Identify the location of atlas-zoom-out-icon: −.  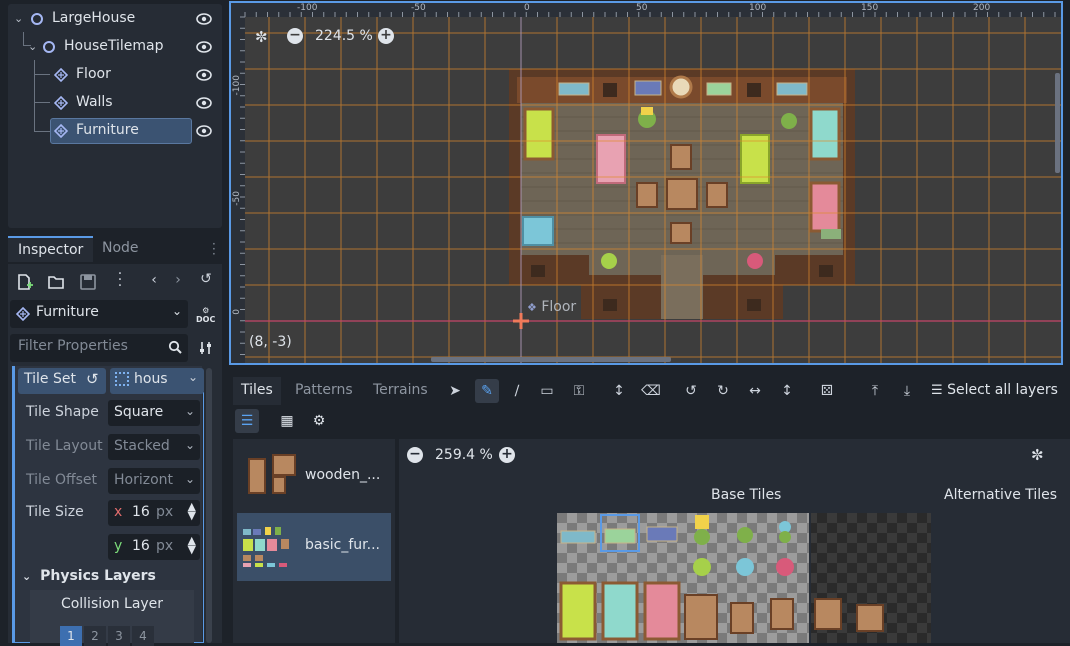
(415, 455).